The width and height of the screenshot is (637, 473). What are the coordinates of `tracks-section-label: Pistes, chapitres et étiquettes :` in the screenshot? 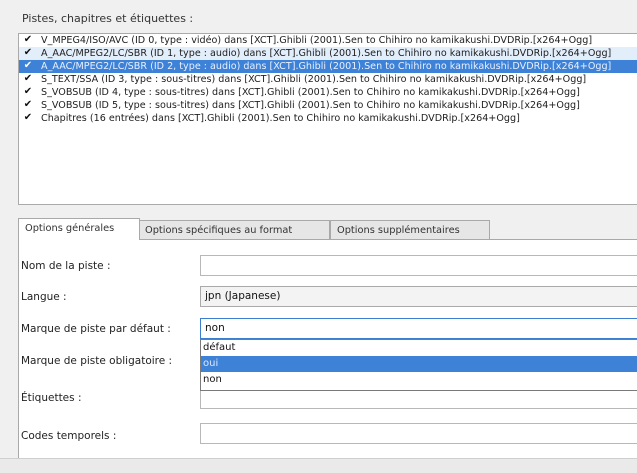 It's located at (108, 18).